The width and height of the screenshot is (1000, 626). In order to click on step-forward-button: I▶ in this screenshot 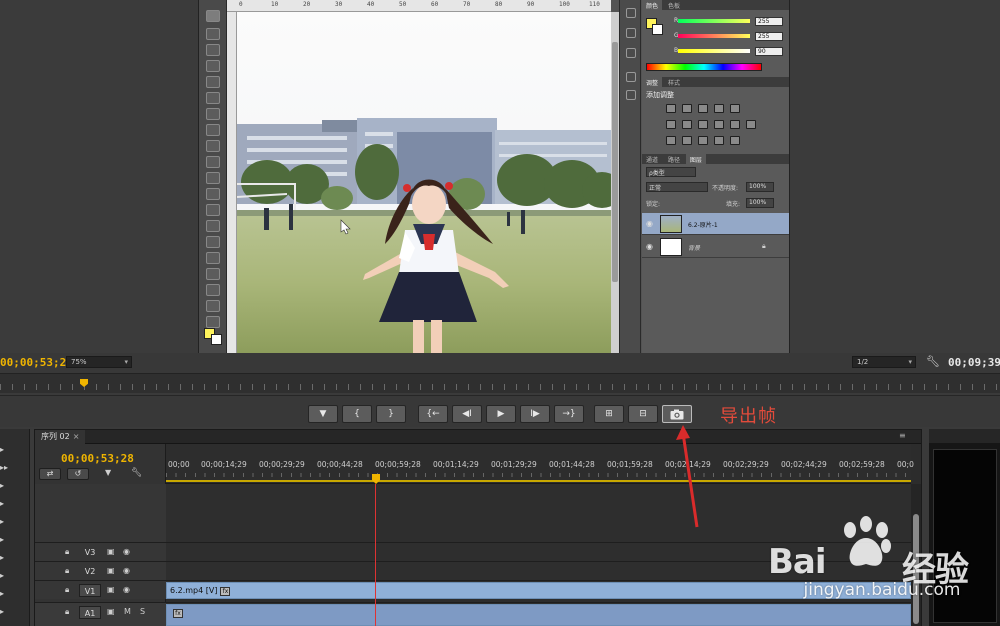, I will do `click(535, 414)`.